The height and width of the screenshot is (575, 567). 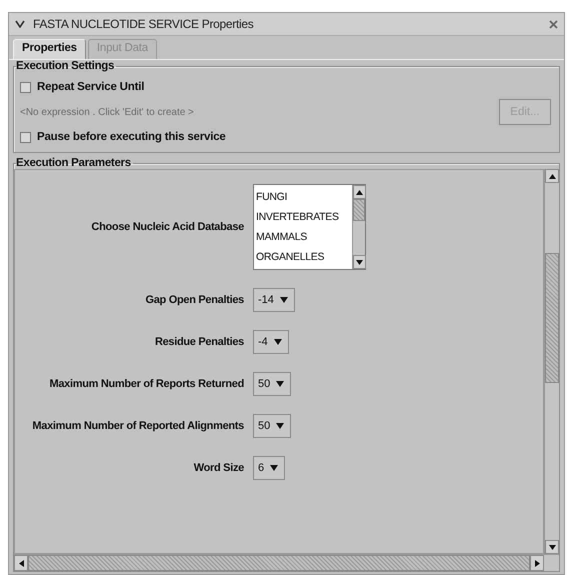 I want to click on chevron-icon, so click(x=20, y=24).